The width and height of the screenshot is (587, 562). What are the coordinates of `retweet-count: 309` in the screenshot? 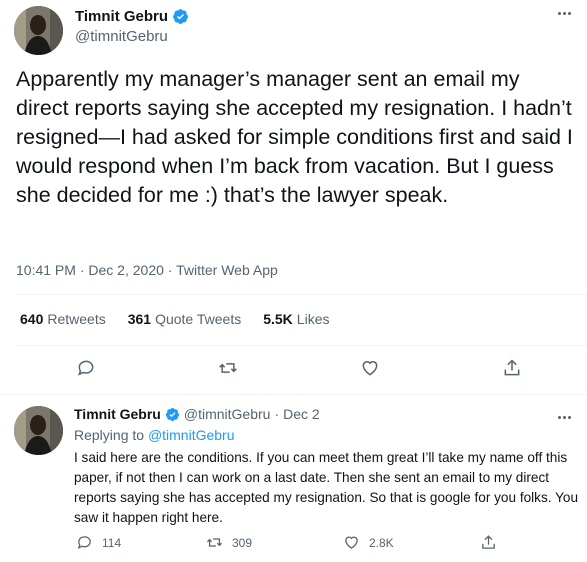 It's located at (242, 542).